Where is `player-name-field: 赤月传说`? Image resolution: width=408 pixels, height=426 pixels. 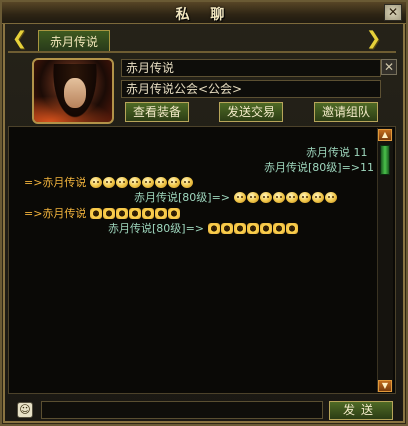 player-name-field: 赤月传说 is located at coordinates (251, 68).